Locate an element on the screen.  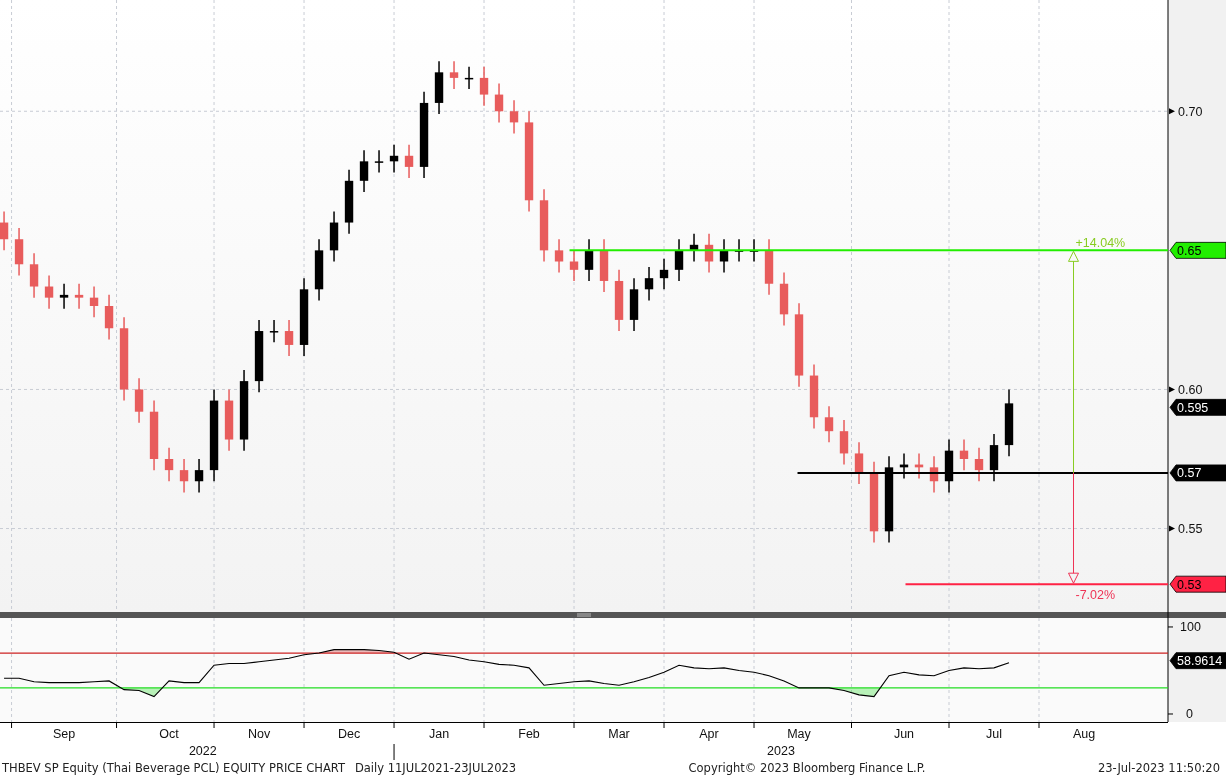
y-tick-label: 100 is located at coordinates (1190, 627).